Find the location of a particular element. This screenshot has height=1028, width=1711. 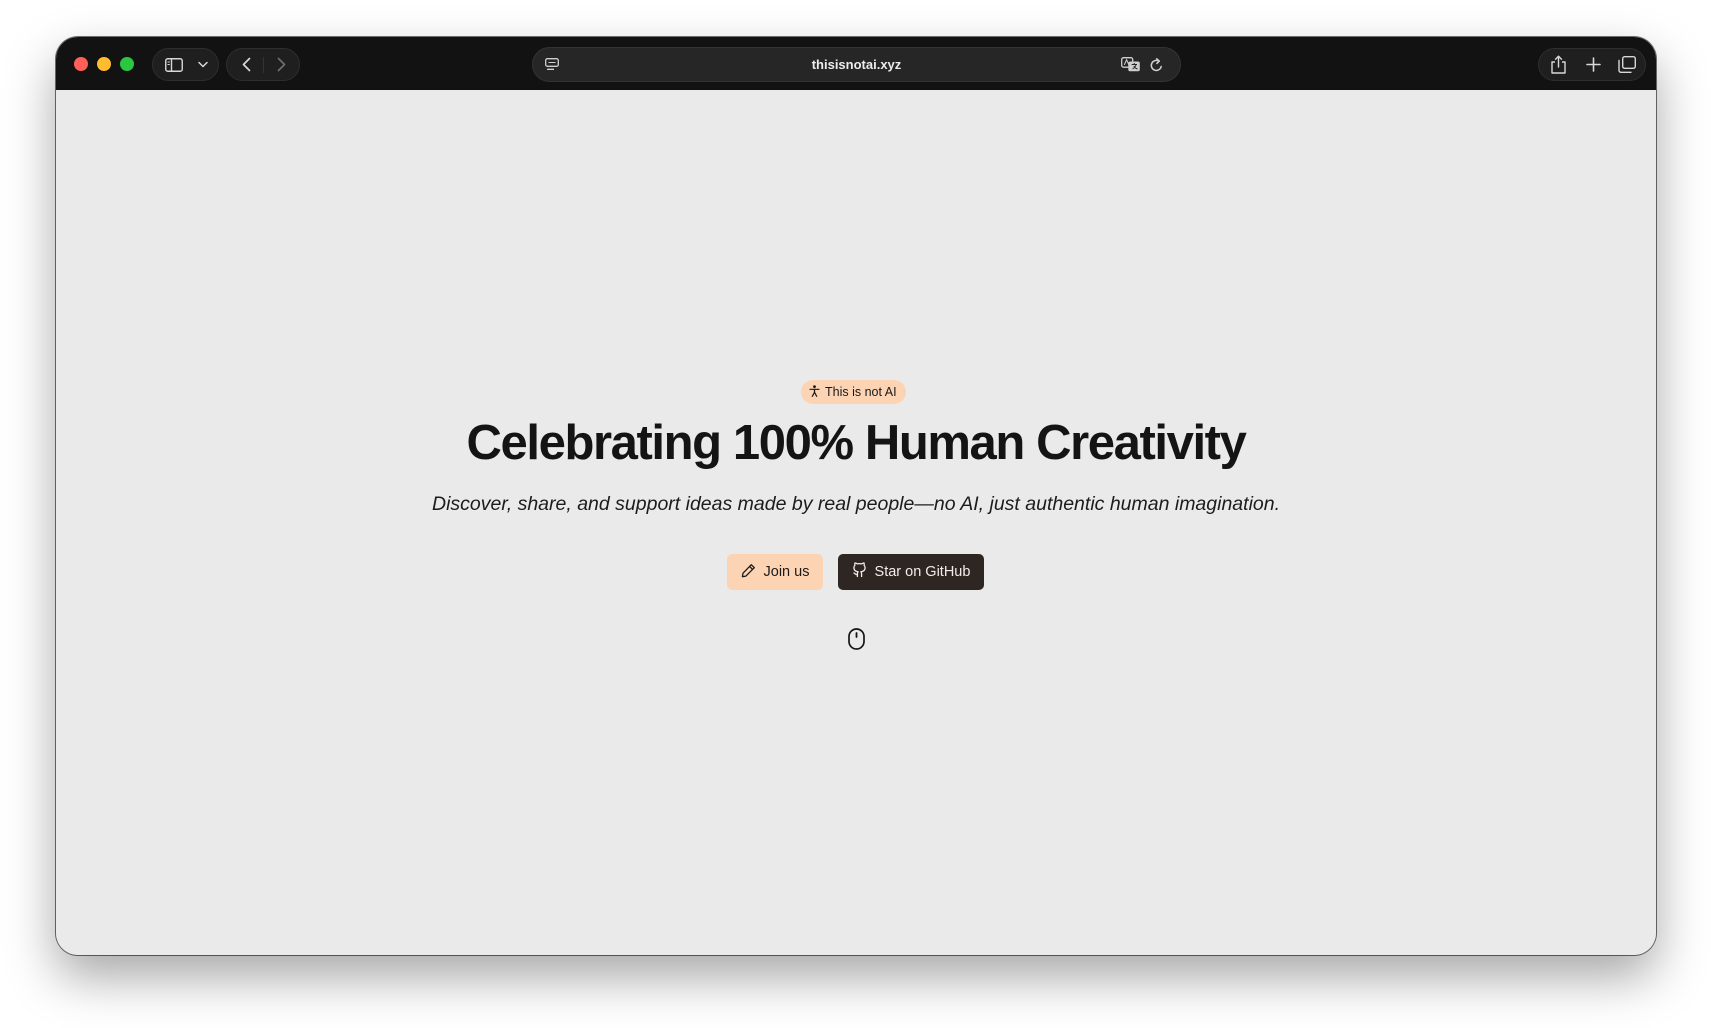

accessibility-person-icon is located at coordinates (814, 392).